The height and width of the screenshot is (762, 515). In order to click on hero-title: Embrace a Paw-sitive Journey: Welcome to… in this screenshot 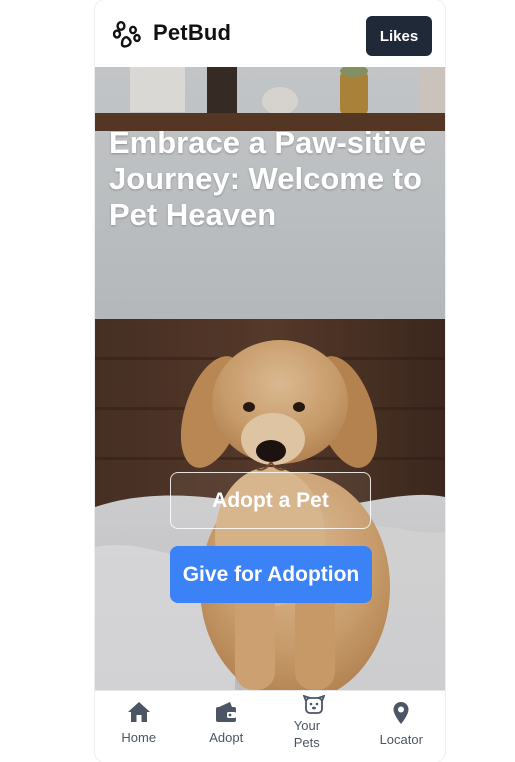, I will do `click(268, 178)`.